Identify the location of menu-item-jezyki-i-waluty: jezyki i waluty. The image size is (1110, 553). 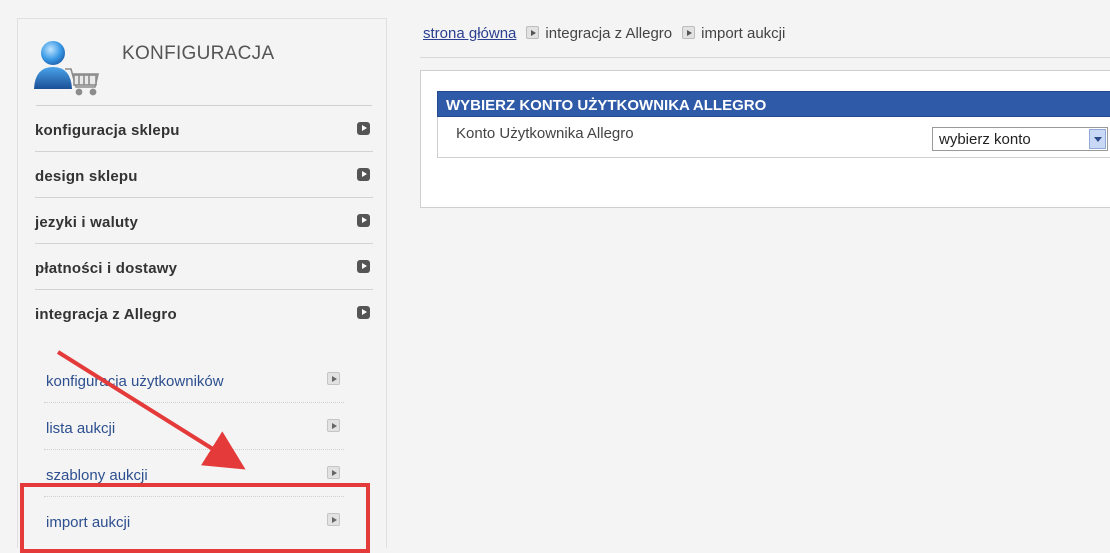
(204, 221).